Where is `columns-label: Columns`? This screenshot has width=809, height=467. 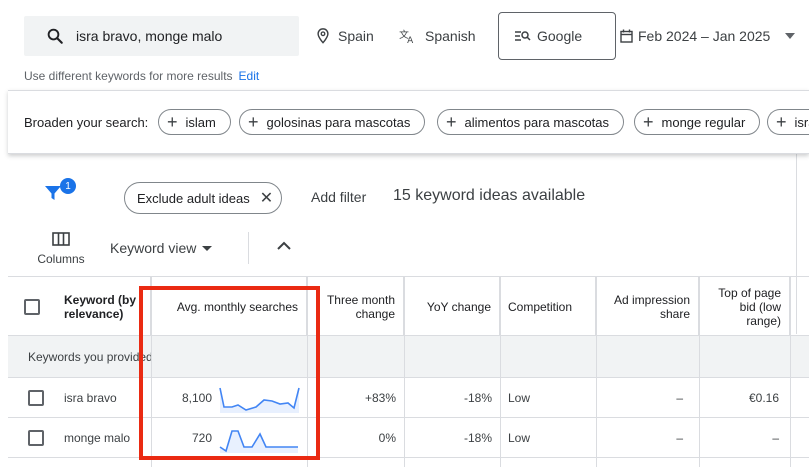
columns-label: Columns is located at coordinates (61, 259).